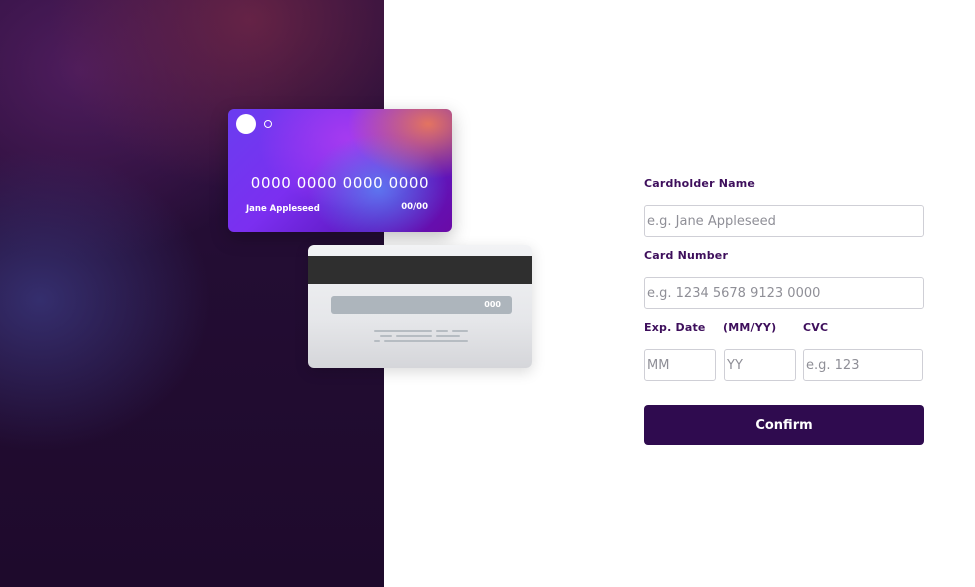 This screenshot has width=975, height=587. Describe the element at coordinates (420, 270) in the screenshot. I see `magnetic-stripe` at that location.